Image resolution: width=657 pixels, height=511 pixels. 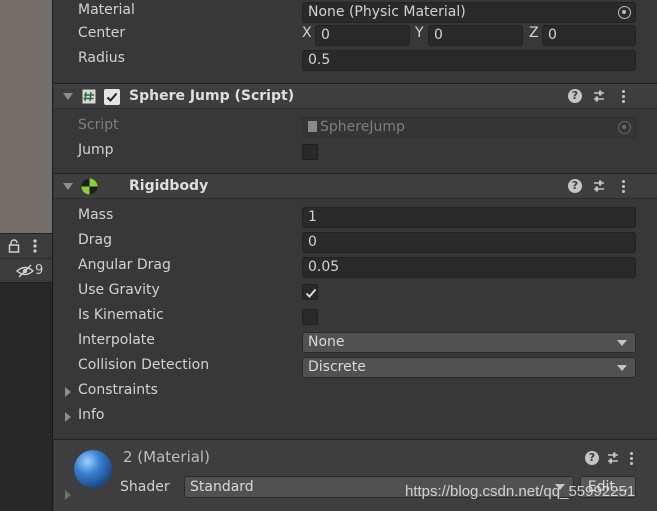 I want to click on visibility-row: 9, so click(x=26, y=270).